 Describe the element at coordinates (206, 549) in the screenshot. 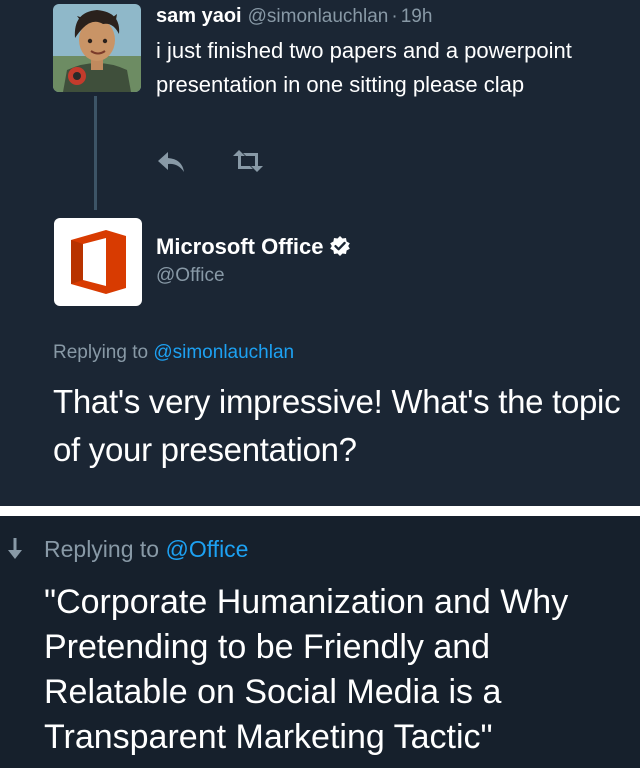

I see `replying-to-office-link: @Office` at that location.